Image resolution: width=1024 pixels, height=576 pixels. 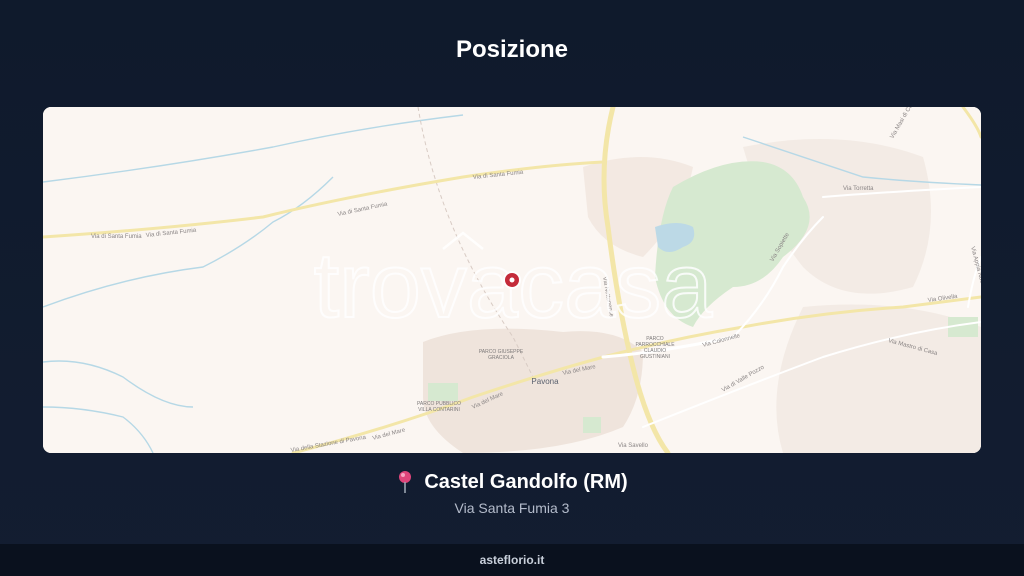 I want to click on road-label-savello: Via Savello, so click(x=633, y=446).